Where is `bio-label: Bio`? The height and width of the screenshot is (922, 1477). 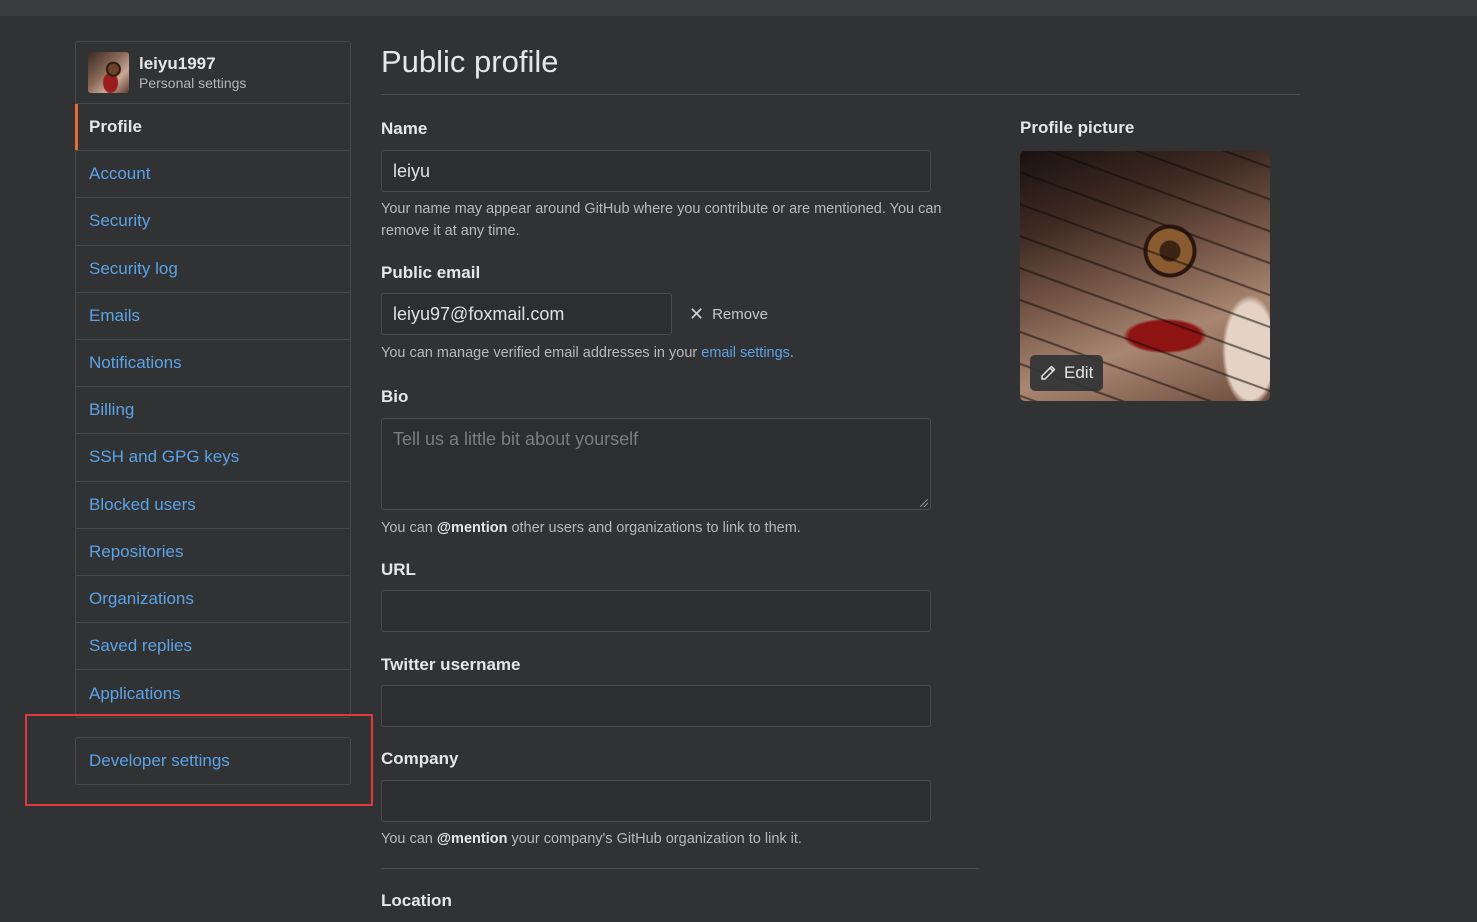
bio-label: Bio is located at coordinates (395, 396).